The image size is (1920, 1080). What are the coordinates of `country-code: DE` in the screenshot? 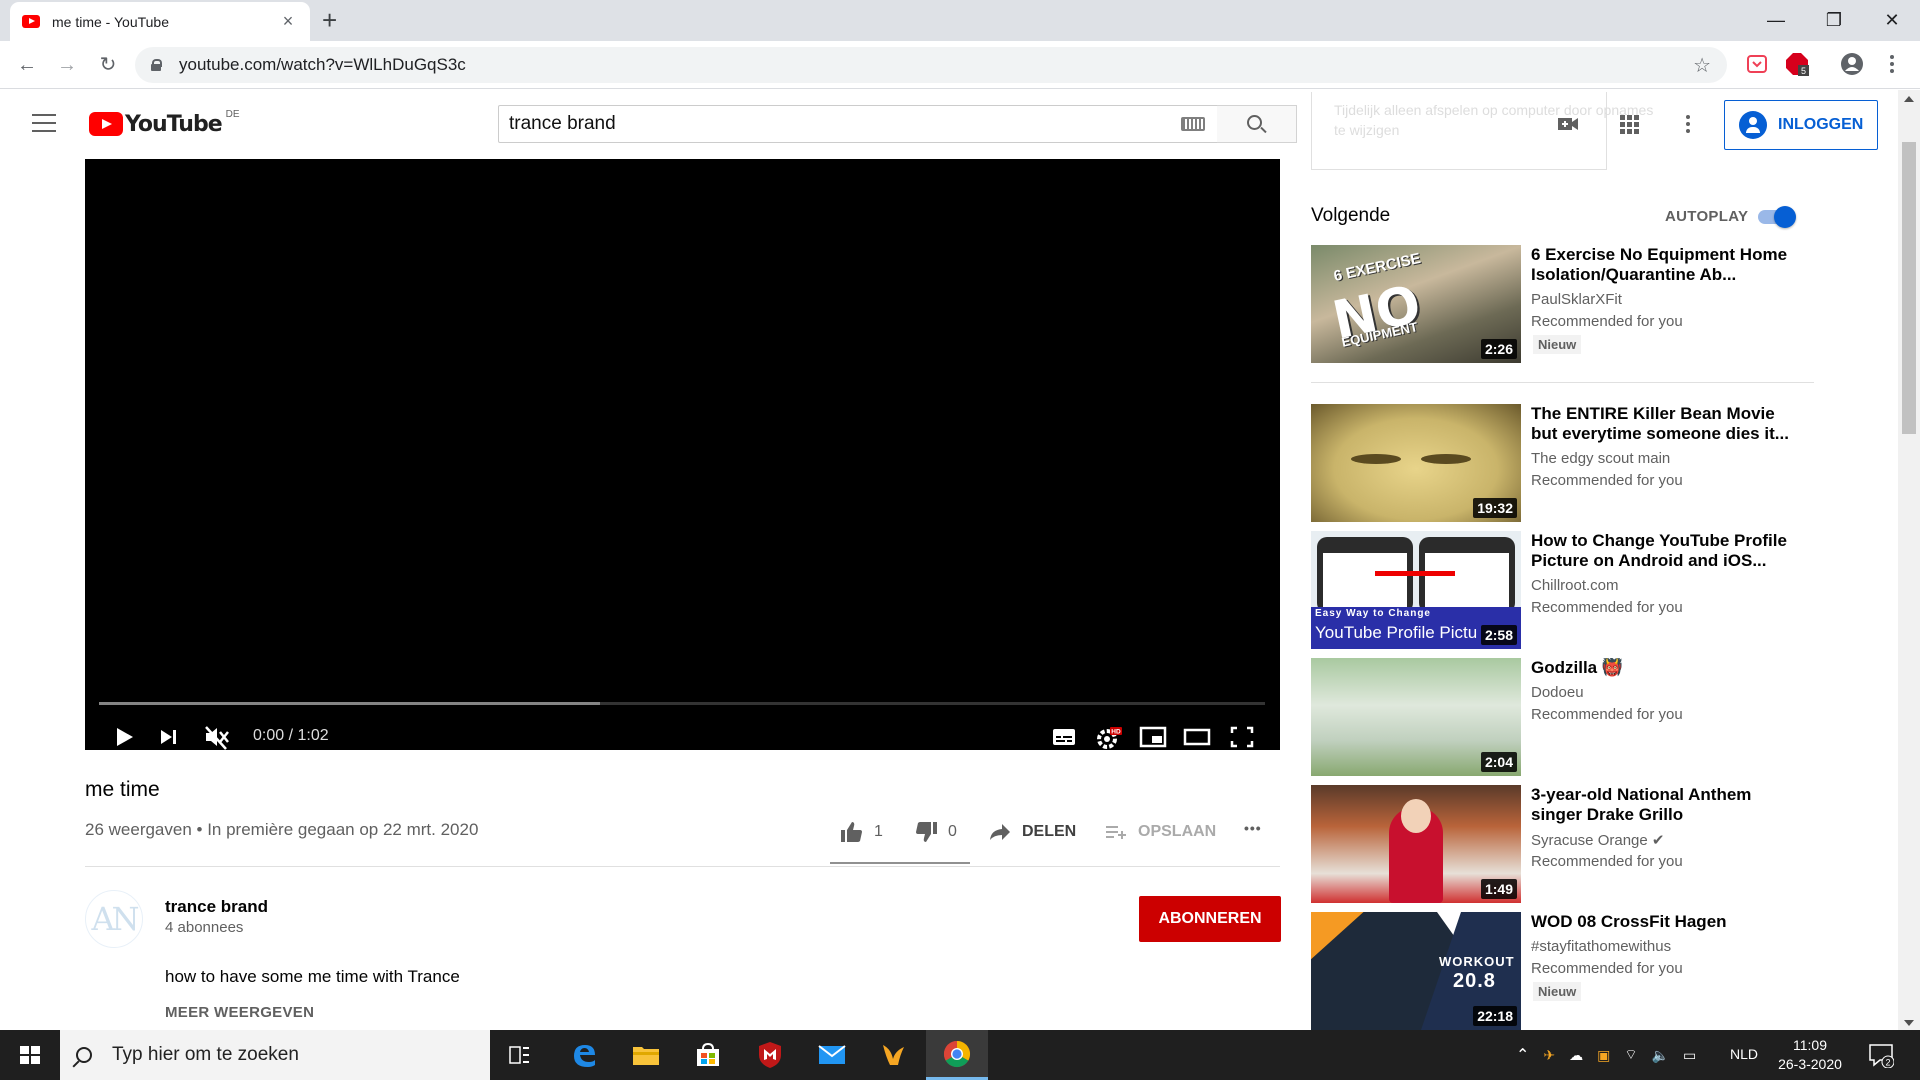 It's located at (232, 114).